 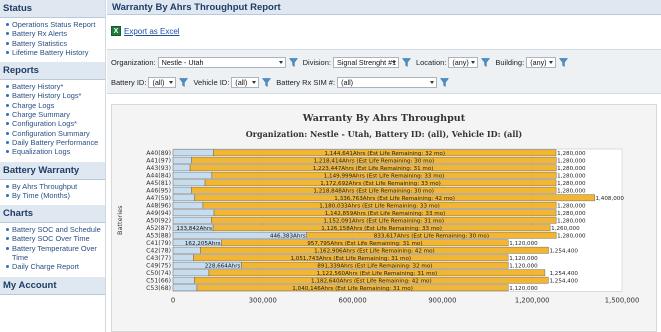 I want to click on sidebar-item: Battery SOC and Schedule, so click(x=55, y=229).